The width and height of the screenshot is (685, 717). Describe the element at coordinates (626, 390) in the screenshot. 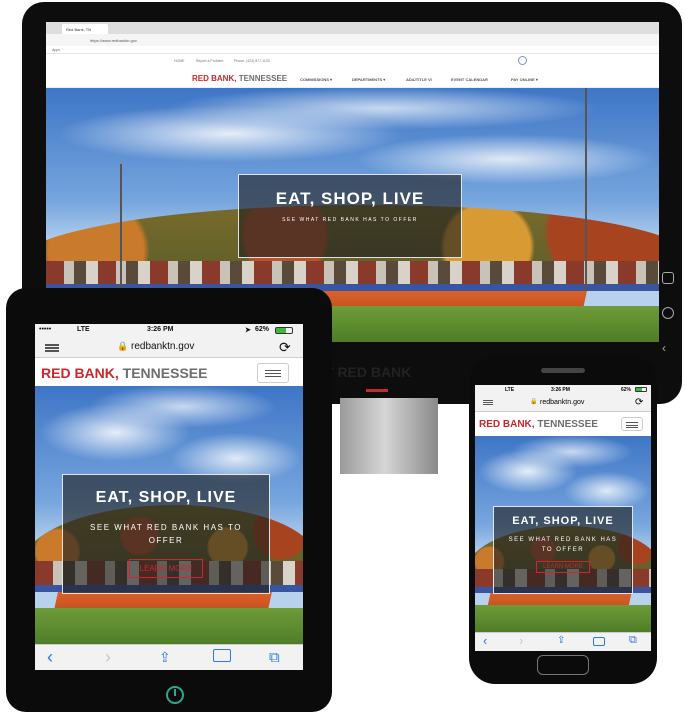

I see `phone-battery-text: 62%` at that location.